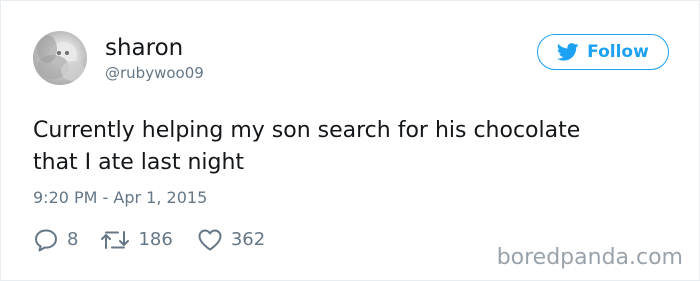 The width and height of the screenshot is (700, 281). What do you see at coordinates (589, 257) in the screenshot?
I see `watermark: boredpanda.com` at bounding box center [589, 257].